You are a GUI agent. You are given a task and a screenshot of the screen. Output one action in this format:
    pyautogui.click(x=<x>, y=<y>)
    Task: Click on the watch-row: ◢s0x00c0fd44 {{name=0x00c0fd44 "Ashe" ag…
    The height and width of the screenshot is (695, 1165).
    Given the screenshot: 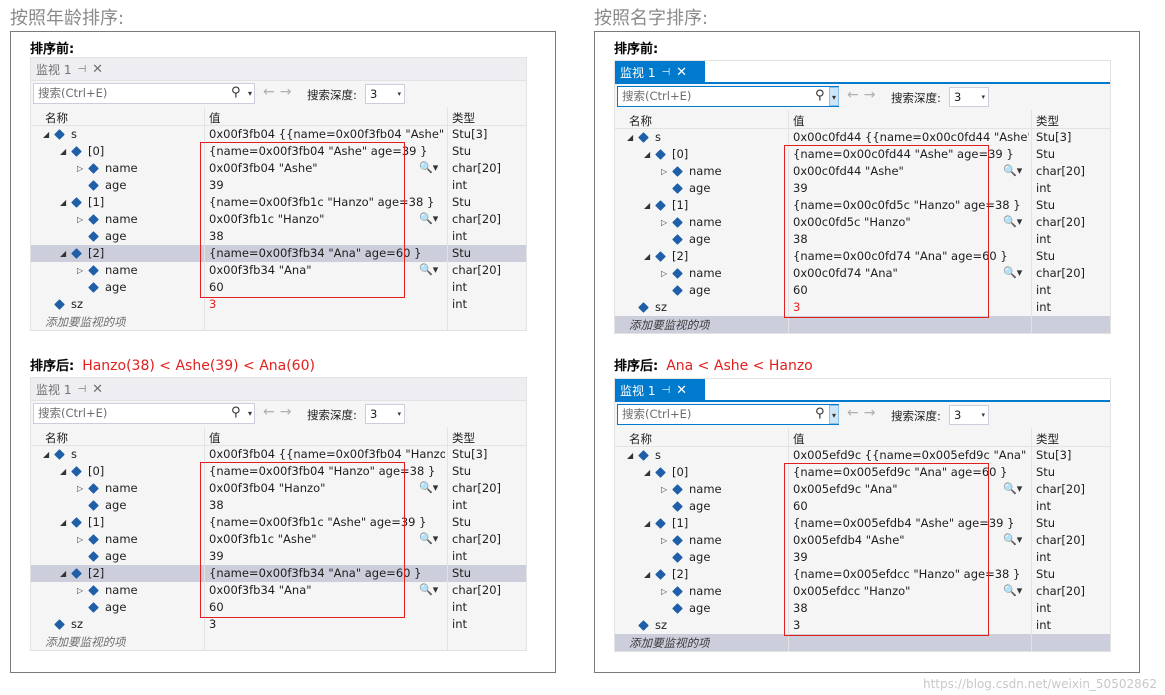 What is the action you would take?
    pyautogui.click(x=862, y=137)
    